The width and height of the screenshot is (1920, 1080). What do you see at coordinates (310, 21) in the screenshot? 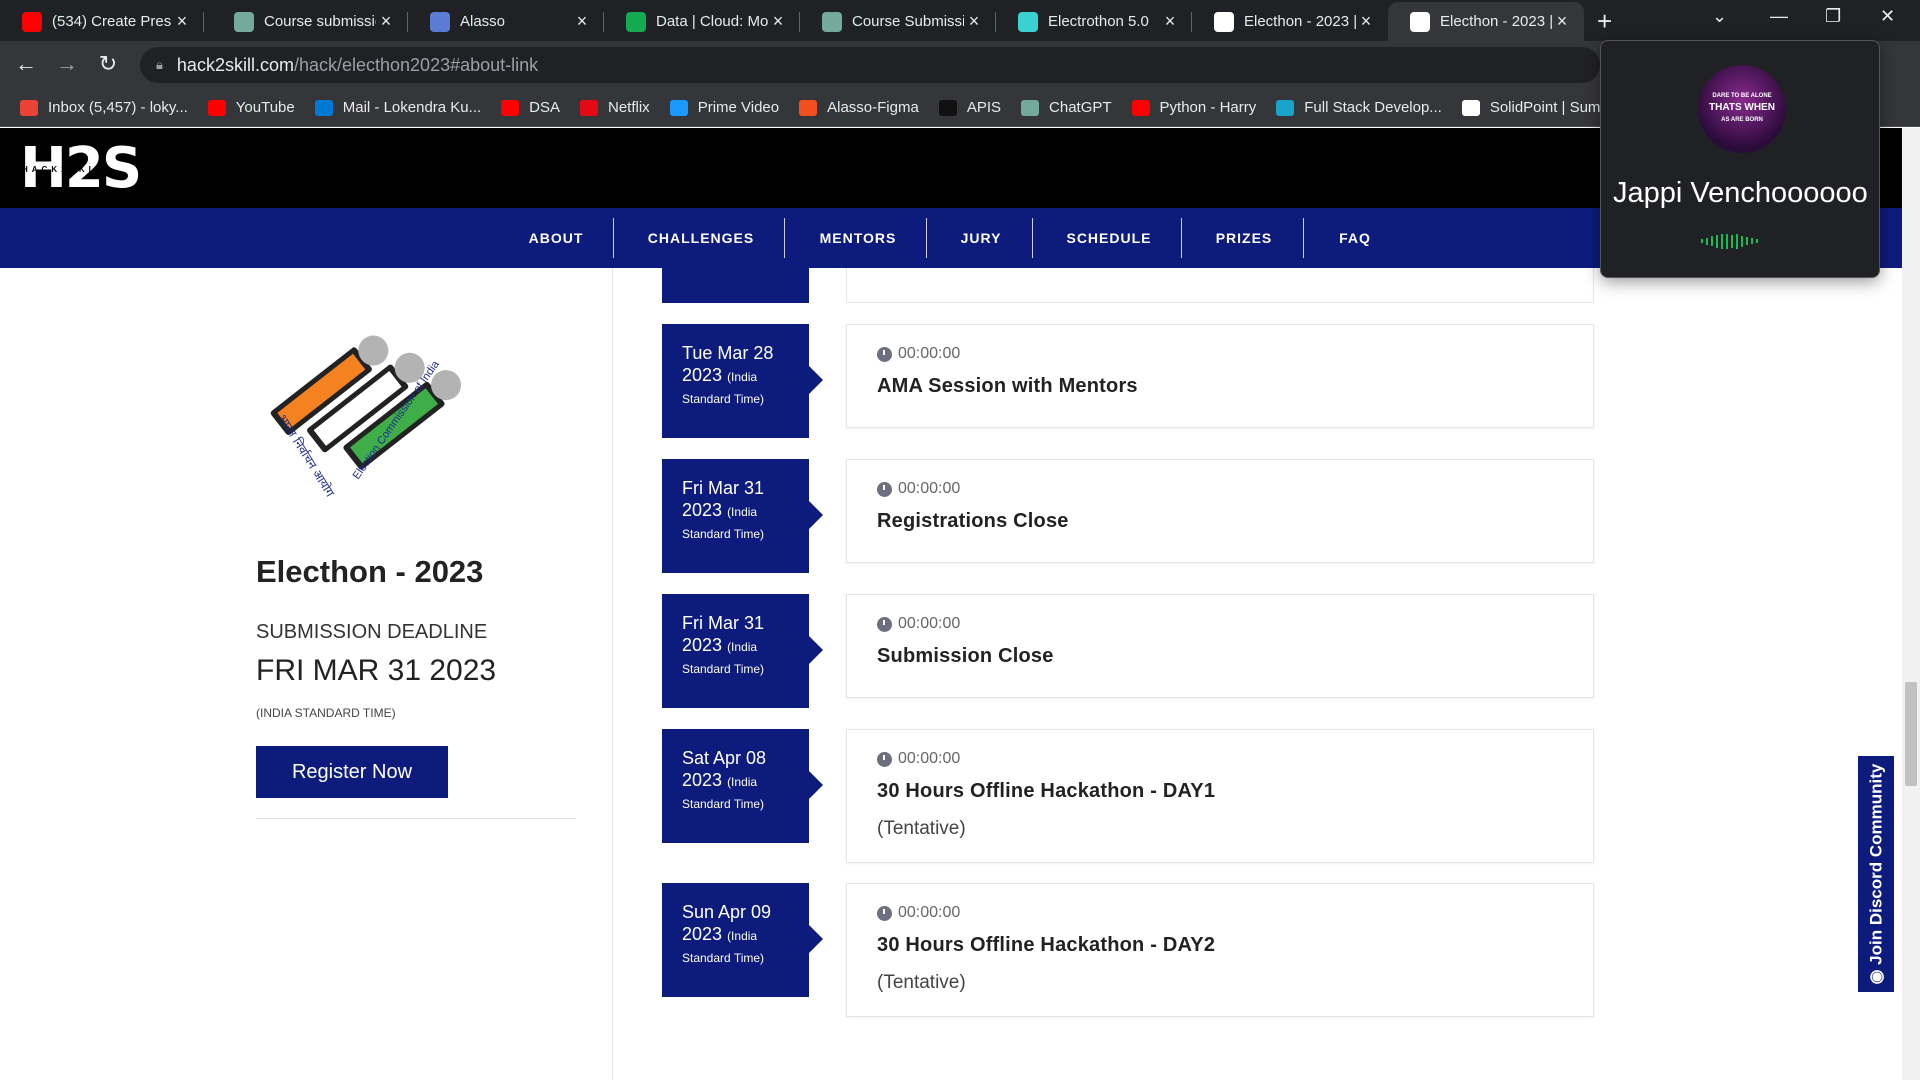
I see `browser-tab: Course submissio ×` at bounding box center [310, 21].